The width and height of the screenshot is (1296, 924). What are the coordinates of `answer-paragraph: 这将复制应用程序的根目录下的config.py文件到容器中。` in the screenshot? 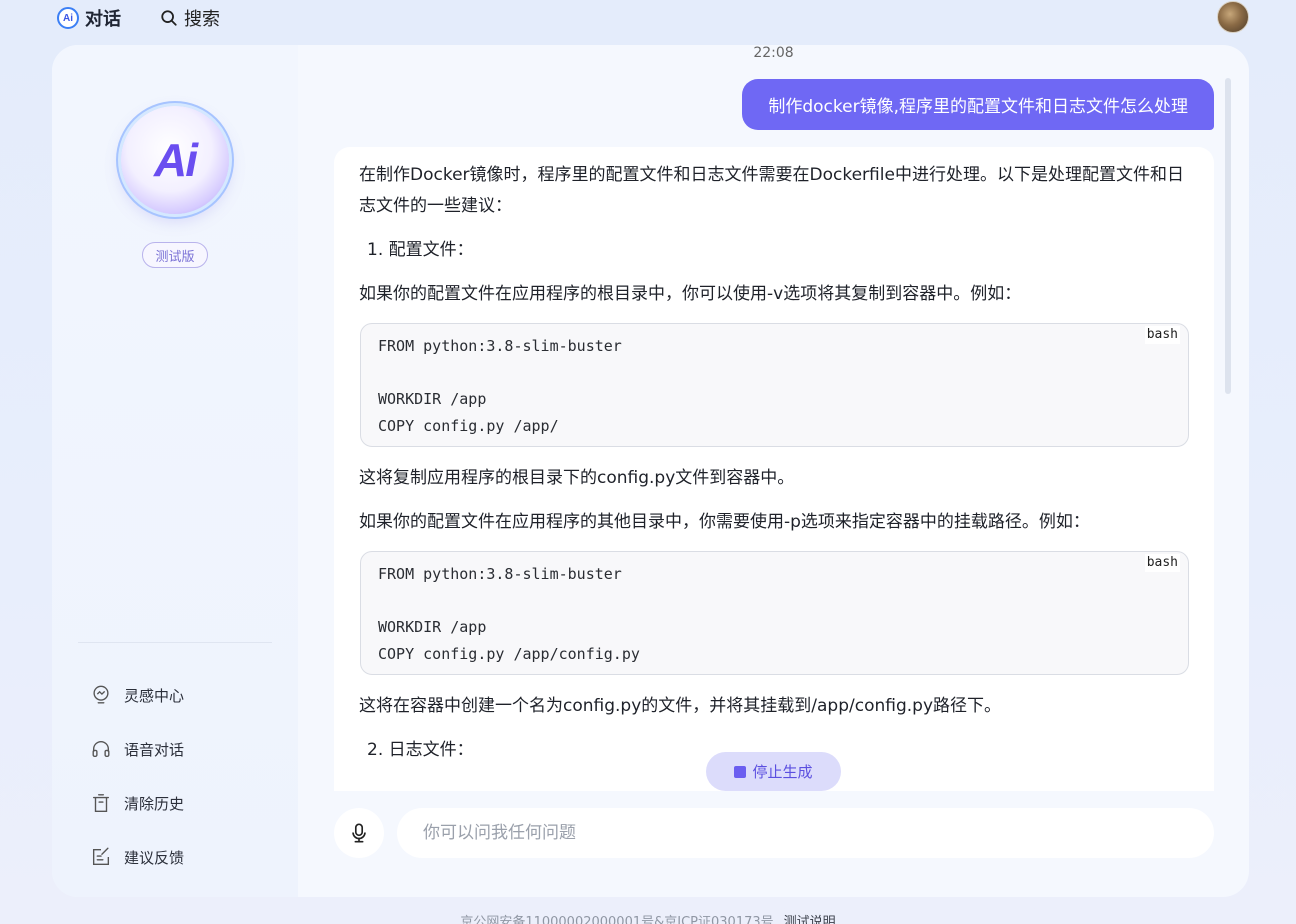 It's located at (577, 478).